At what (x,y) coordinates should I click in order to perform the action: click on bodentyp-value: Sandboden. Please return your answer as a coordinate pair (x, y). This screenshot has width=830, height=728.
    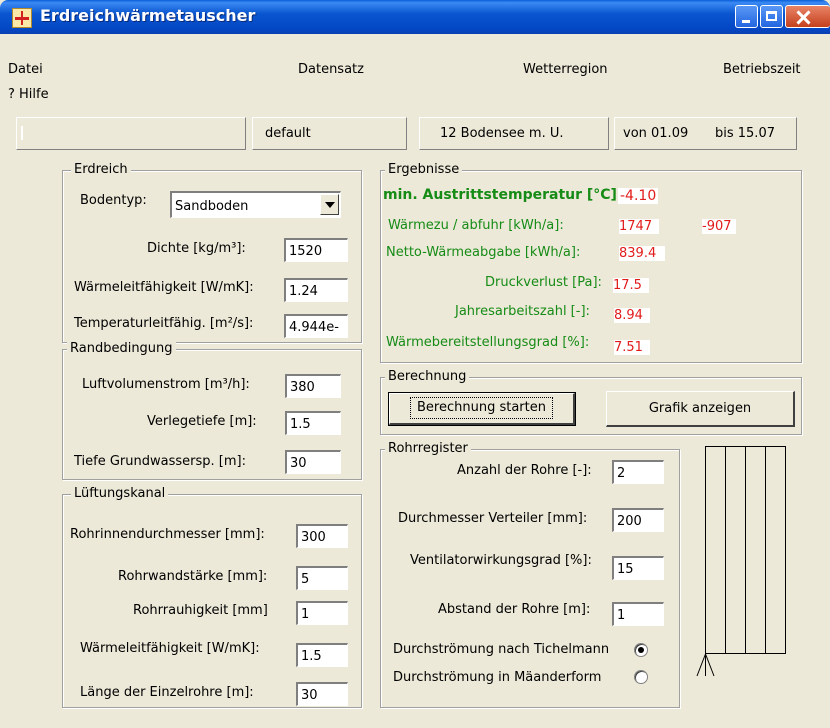
    Looking at the image, I should click on (212, 206).